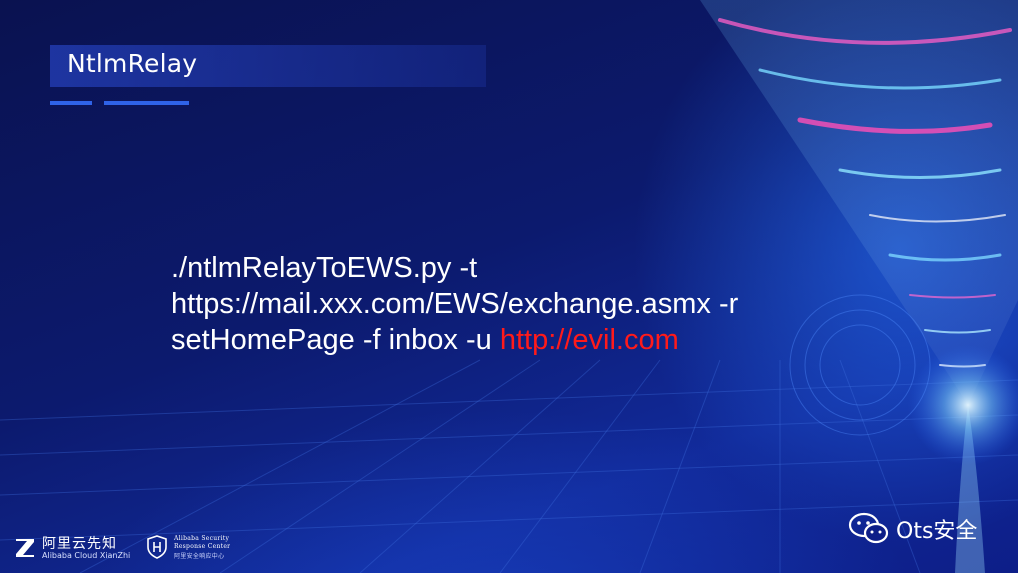 Image resolution: width=1018 pixels, height=573 pixels. Describe the element at coordinates (202, 538) in the screenshot. I see `asrc-line-1: Alibaba Security` at that location.